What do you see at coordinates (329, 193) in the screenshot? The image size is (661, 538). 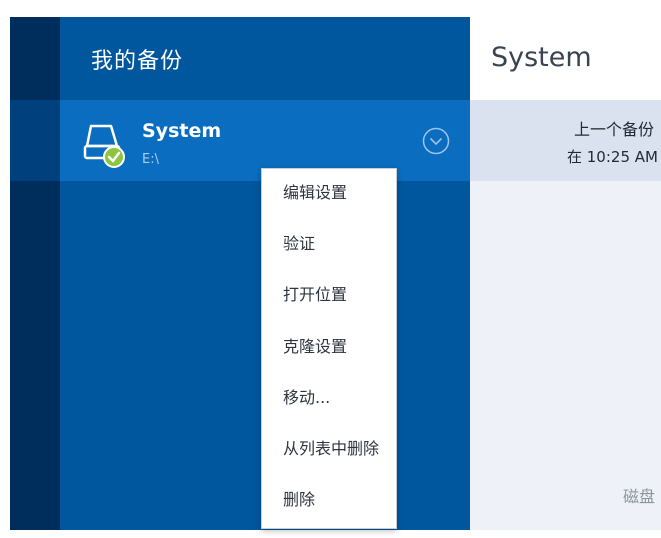 I see `menu-item-edit-settings: 编辑设置` at bounding box center [329, 193].